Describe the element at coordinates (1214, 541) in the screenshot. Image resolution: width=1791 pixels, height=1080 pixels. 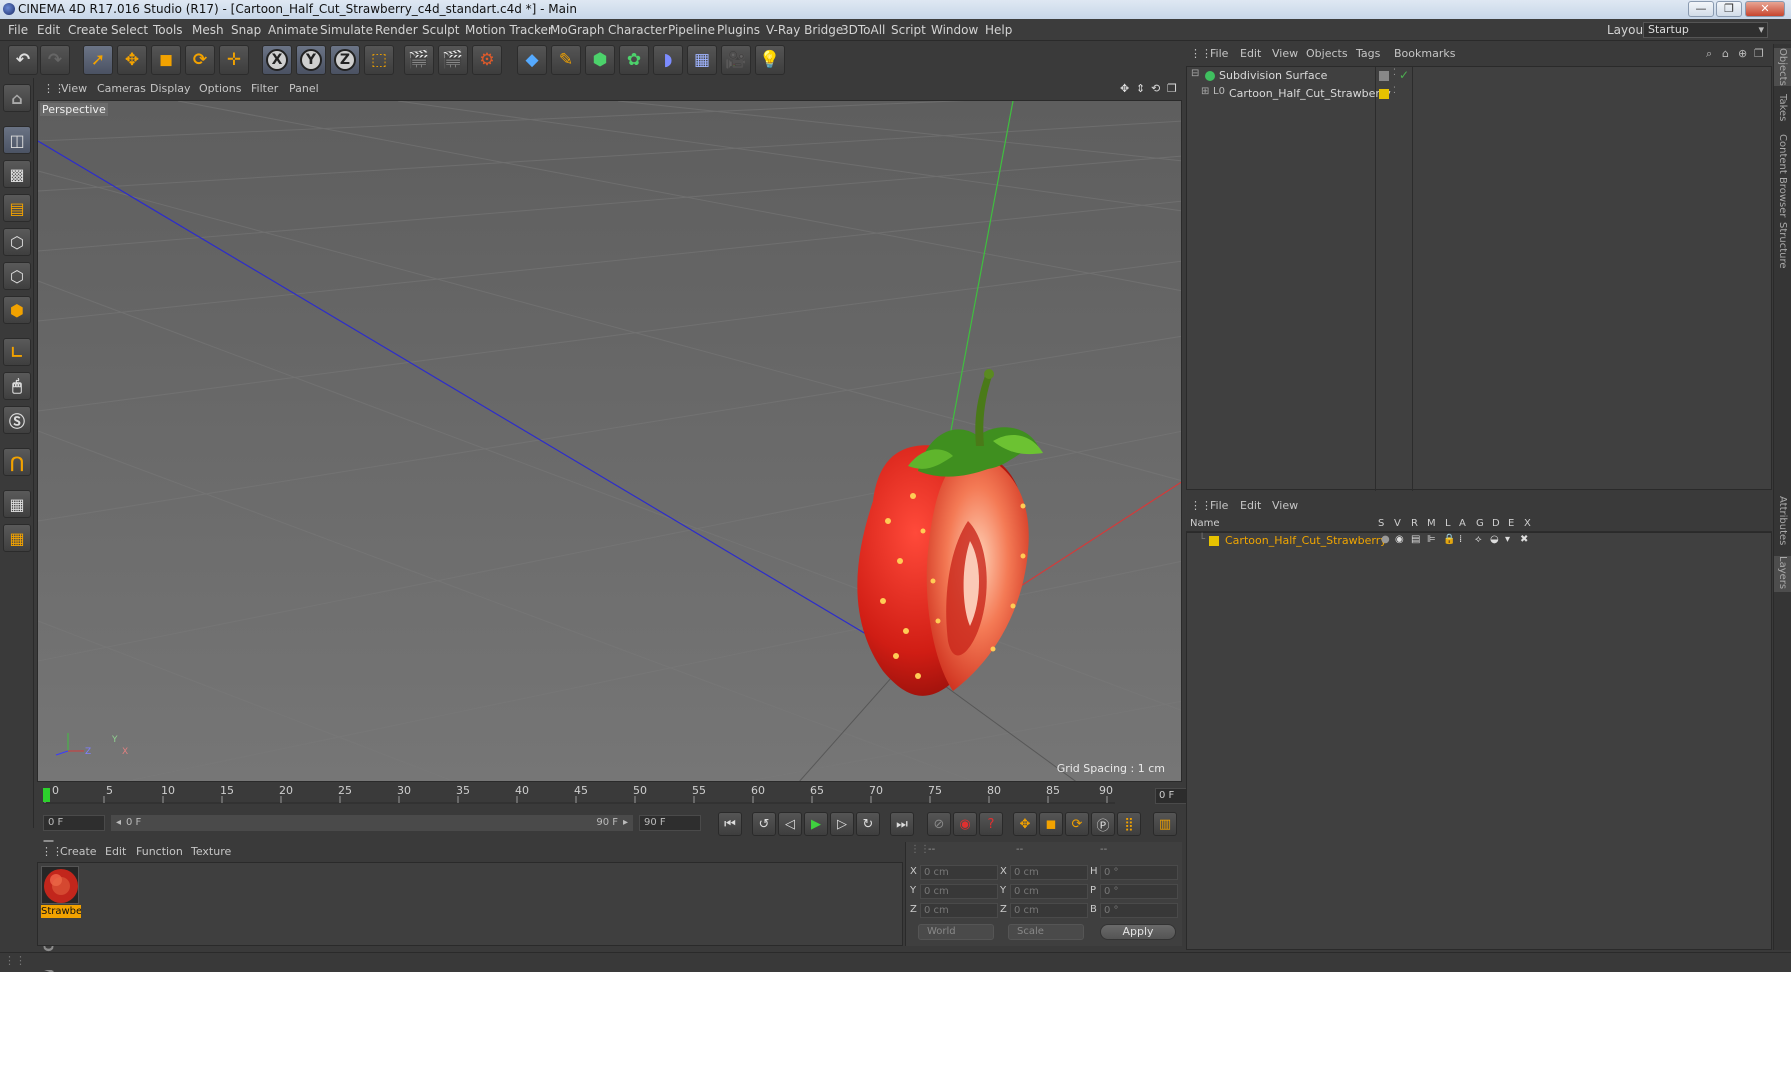
I see `layer-color-swatch` at that location.